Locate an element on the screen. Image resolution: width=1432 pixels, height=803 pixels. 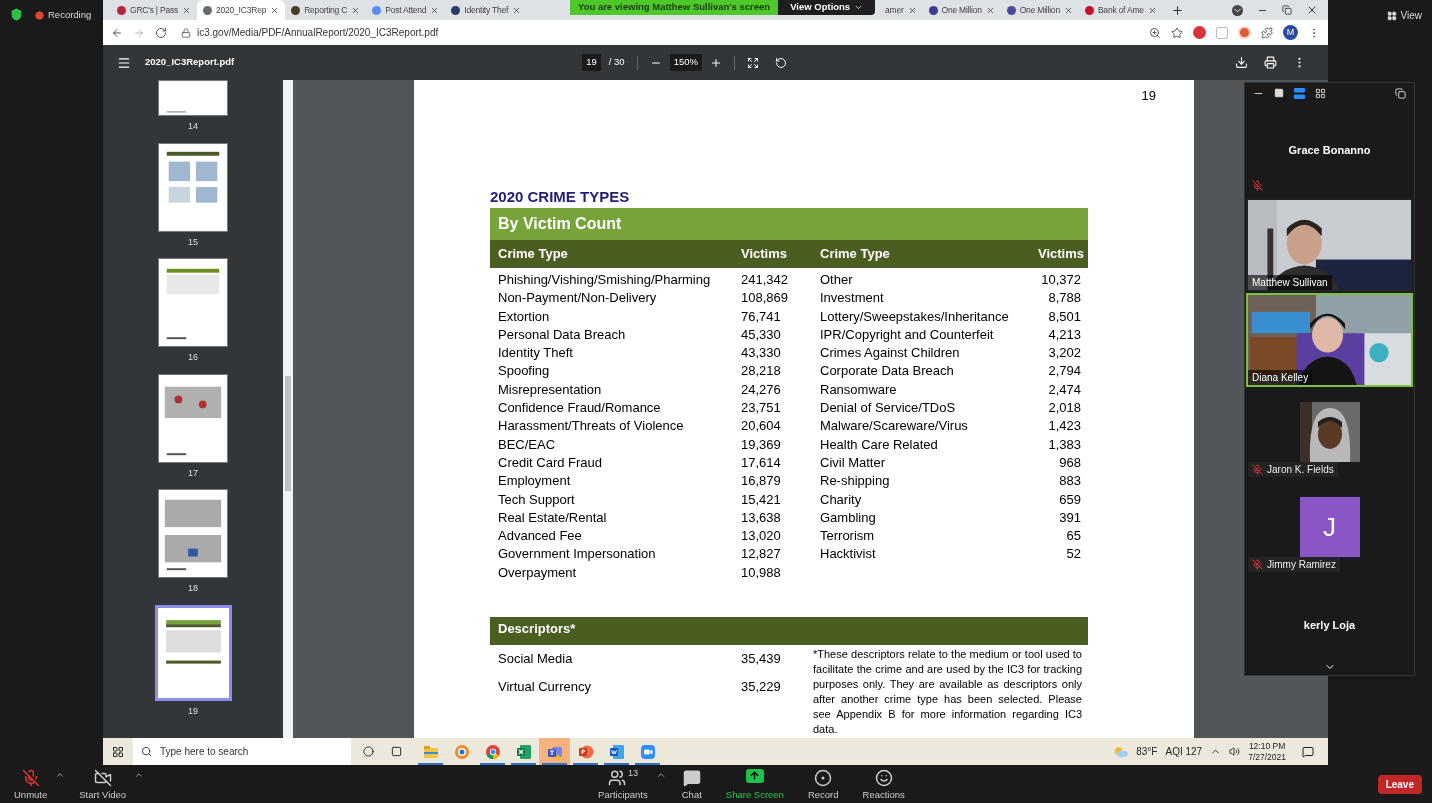
share-icon is located at coordinates (754, 775).